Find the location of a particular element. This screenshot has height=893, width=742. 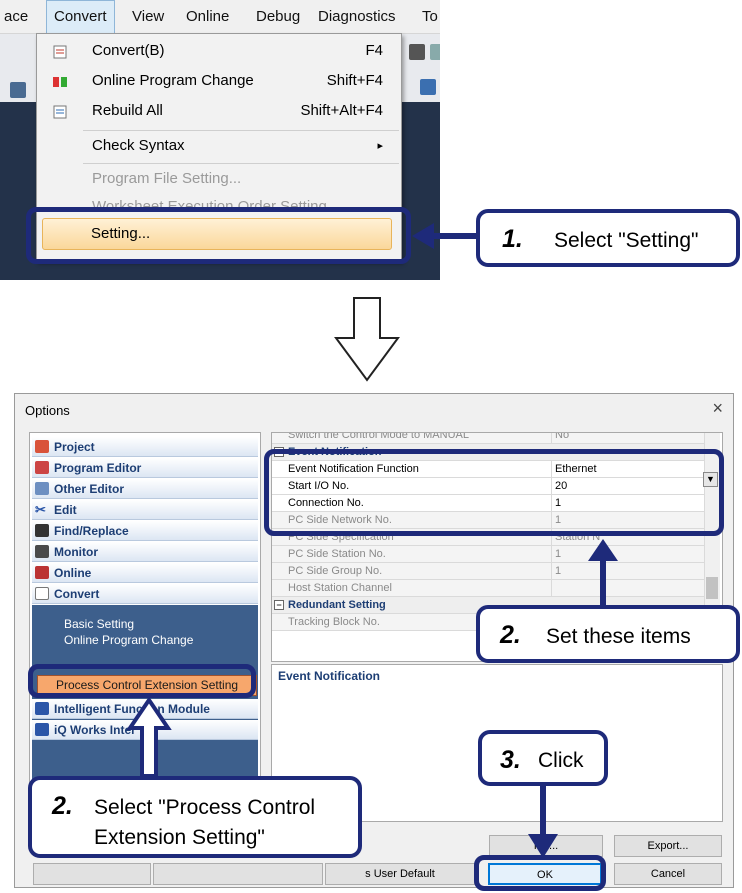

process-control-highlight-frame is located at coordinates (142, 681).